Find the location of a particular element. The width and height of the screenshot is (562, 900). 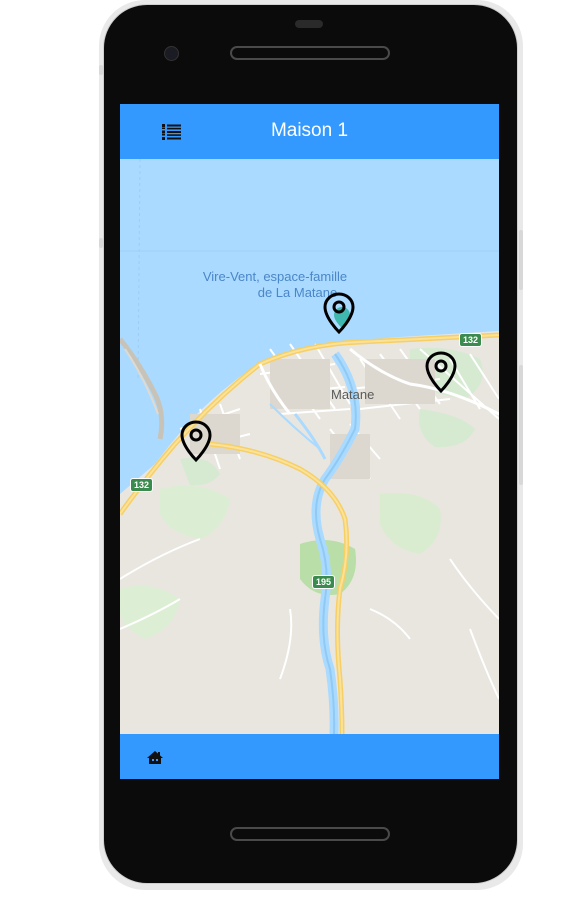

poi-label: Vire-Vent, espace-famille is located at coordinates (275, 276).